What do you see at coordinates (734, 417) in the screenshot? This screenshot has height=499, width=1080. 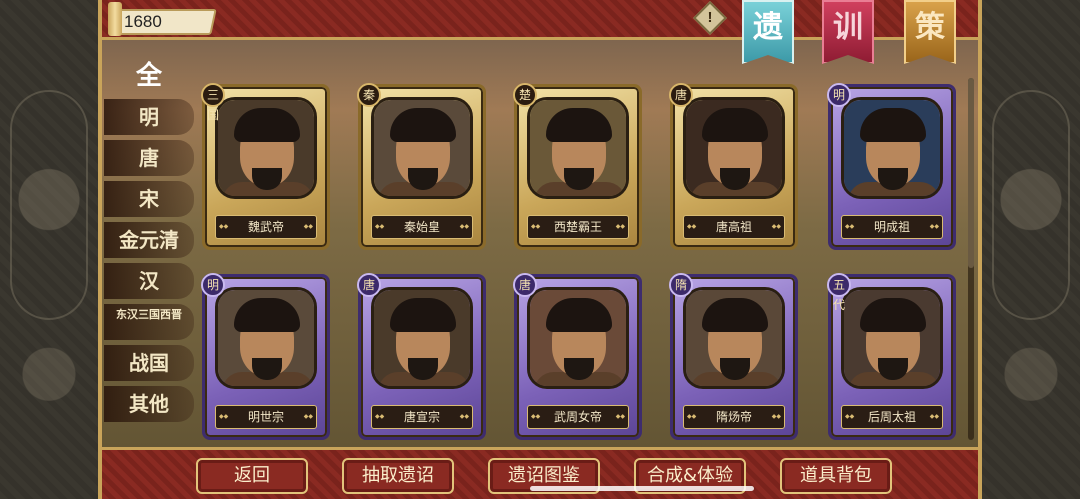 I see `emperor-name: 隋炀帝` at bounding box center [734, 417].